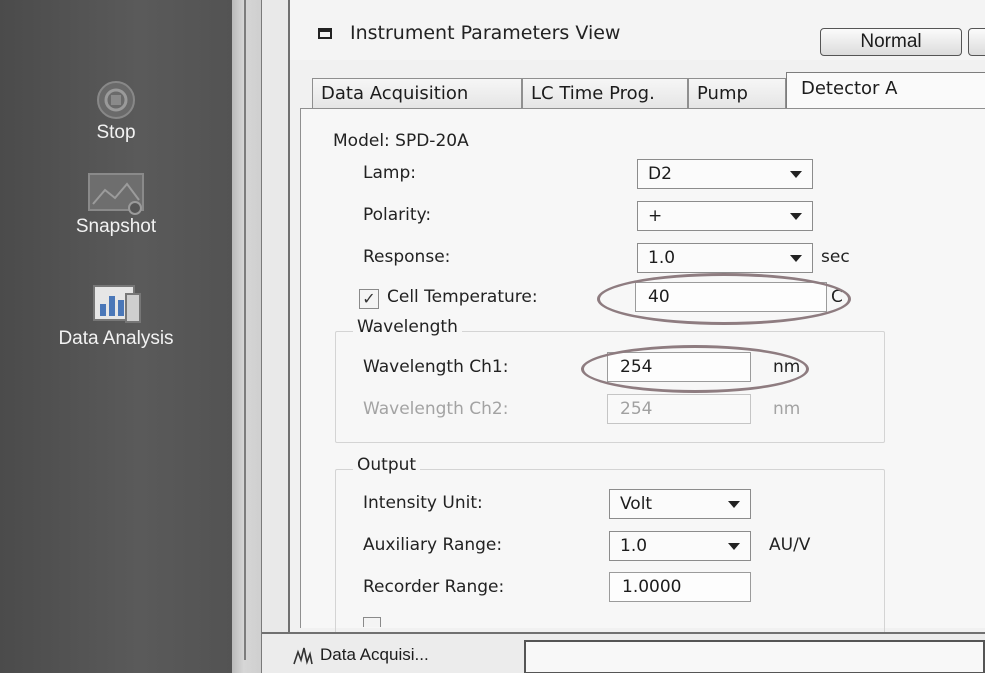  Describe the element at coordinates (891, 42) in the screenshot. I see `normal-mode-button: Normal` at that location.